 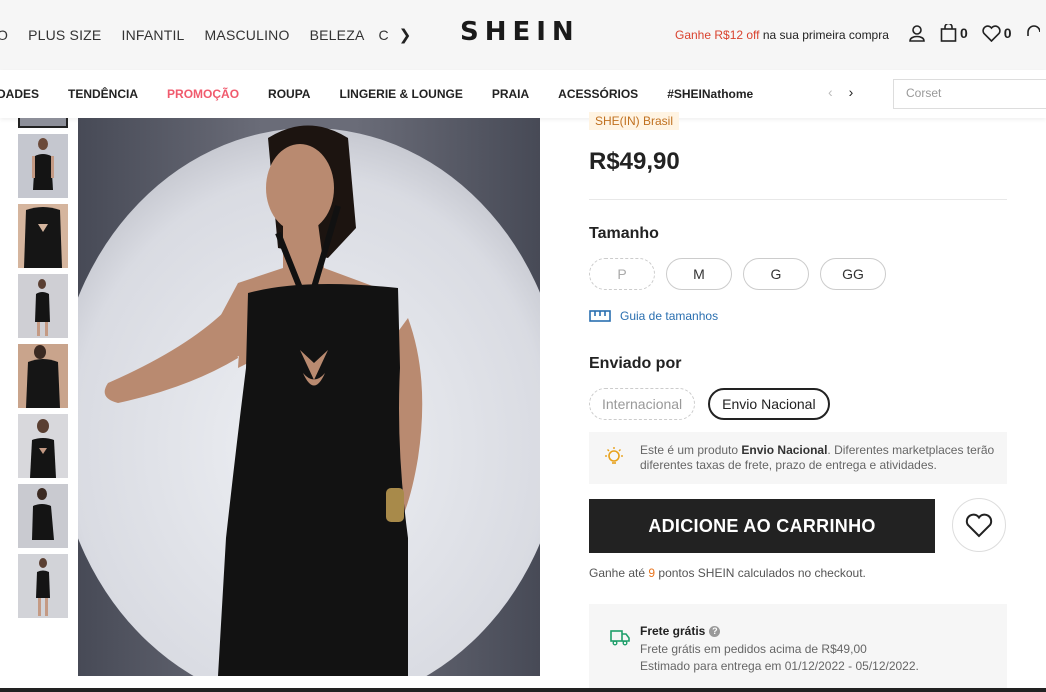 What do you see at coordinates (840, 92) in the screenshot?
I see `nav-arrows: ‹ ›` at bounding box center [840, 92].